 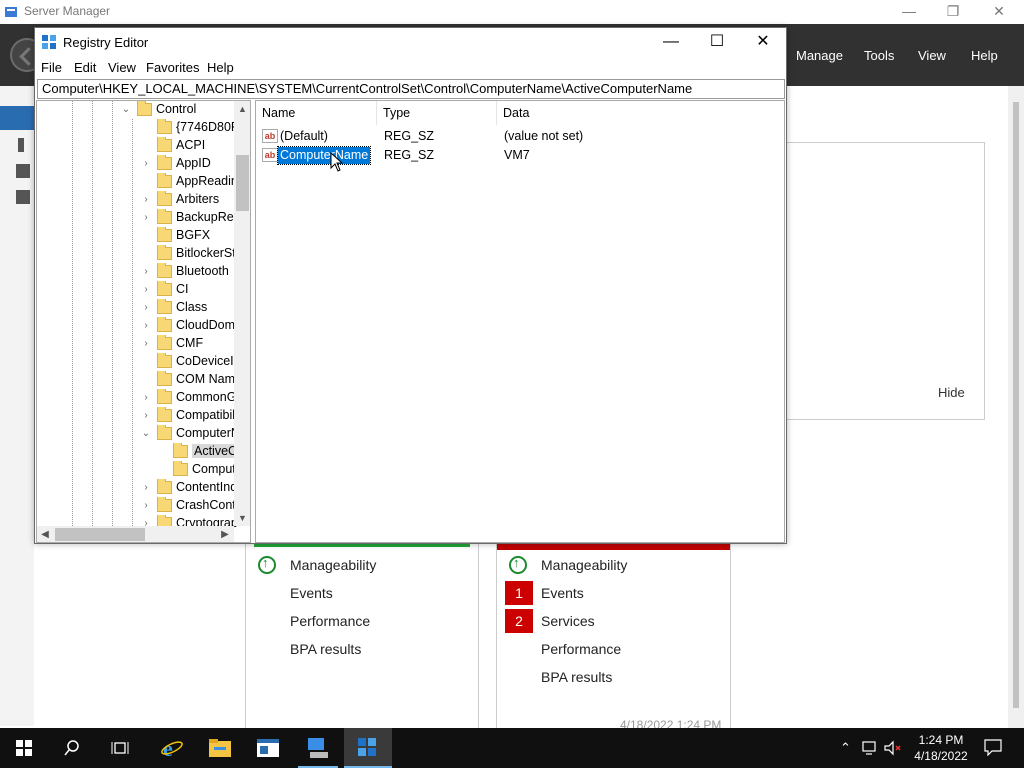 I want to click on string-value-icon: ab, so click(x=270, y=155).